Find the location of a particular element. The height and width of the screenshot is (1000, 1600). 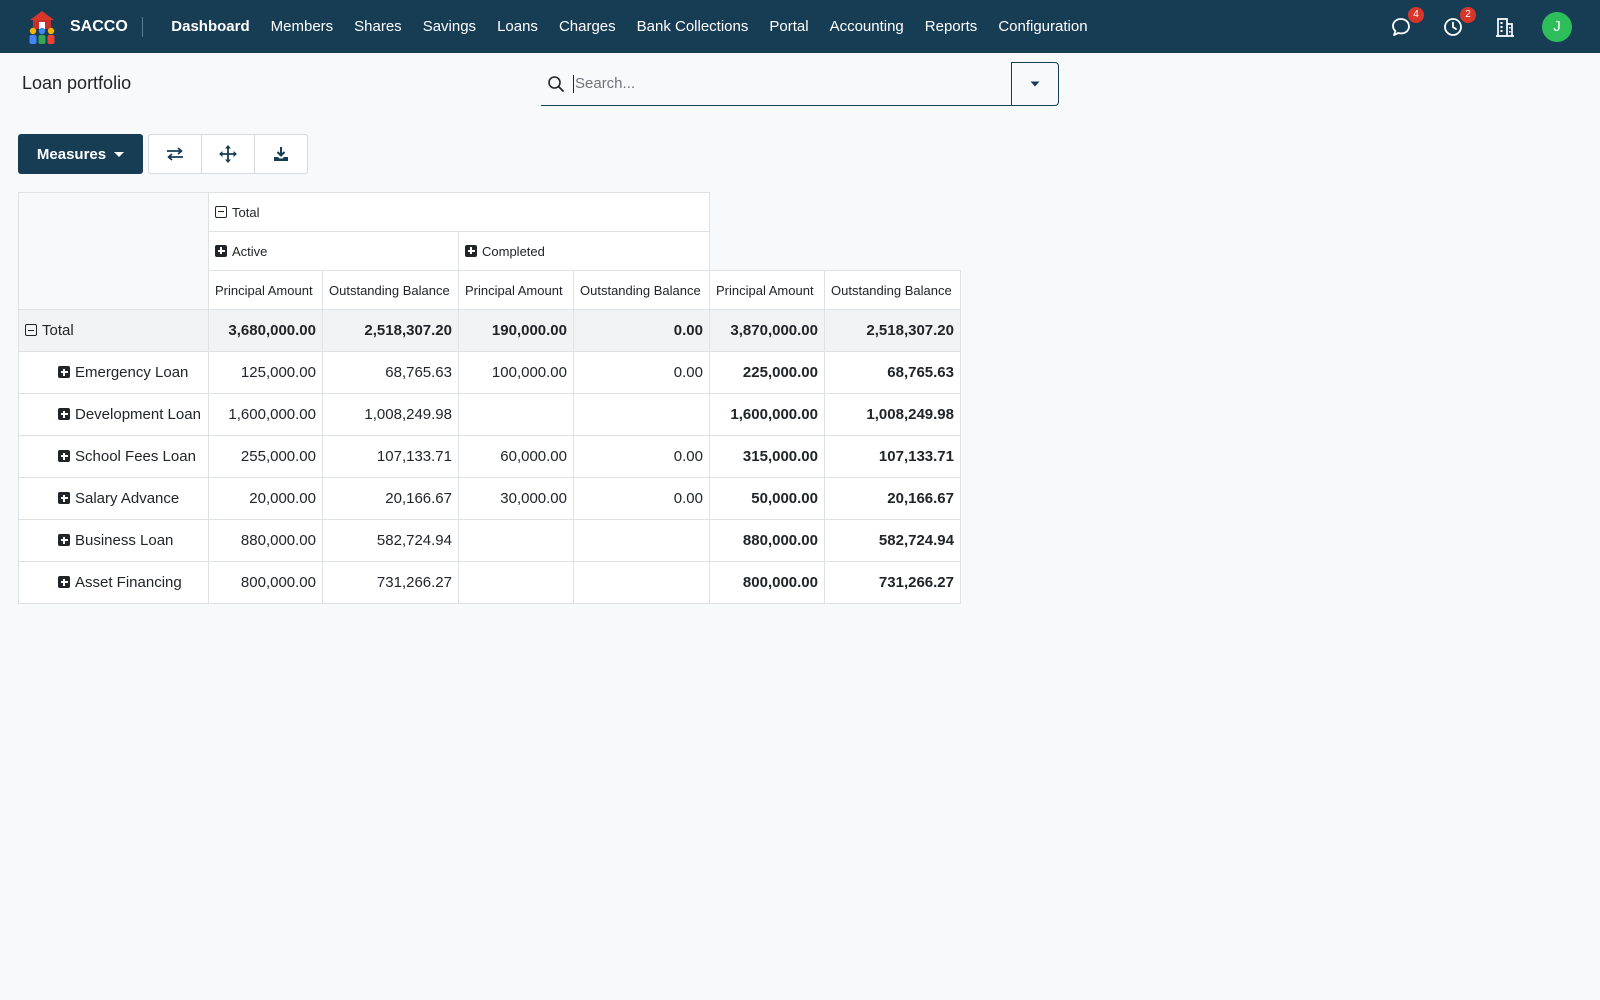

collapse-icon is located at coordinates (31, 330).